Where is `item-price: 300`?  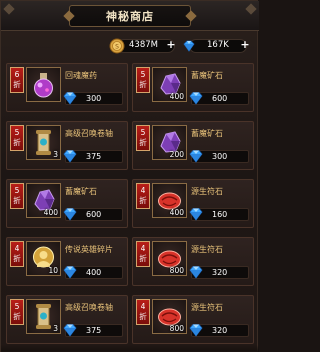
item-price: 300 is located at coordinates (220, 156).